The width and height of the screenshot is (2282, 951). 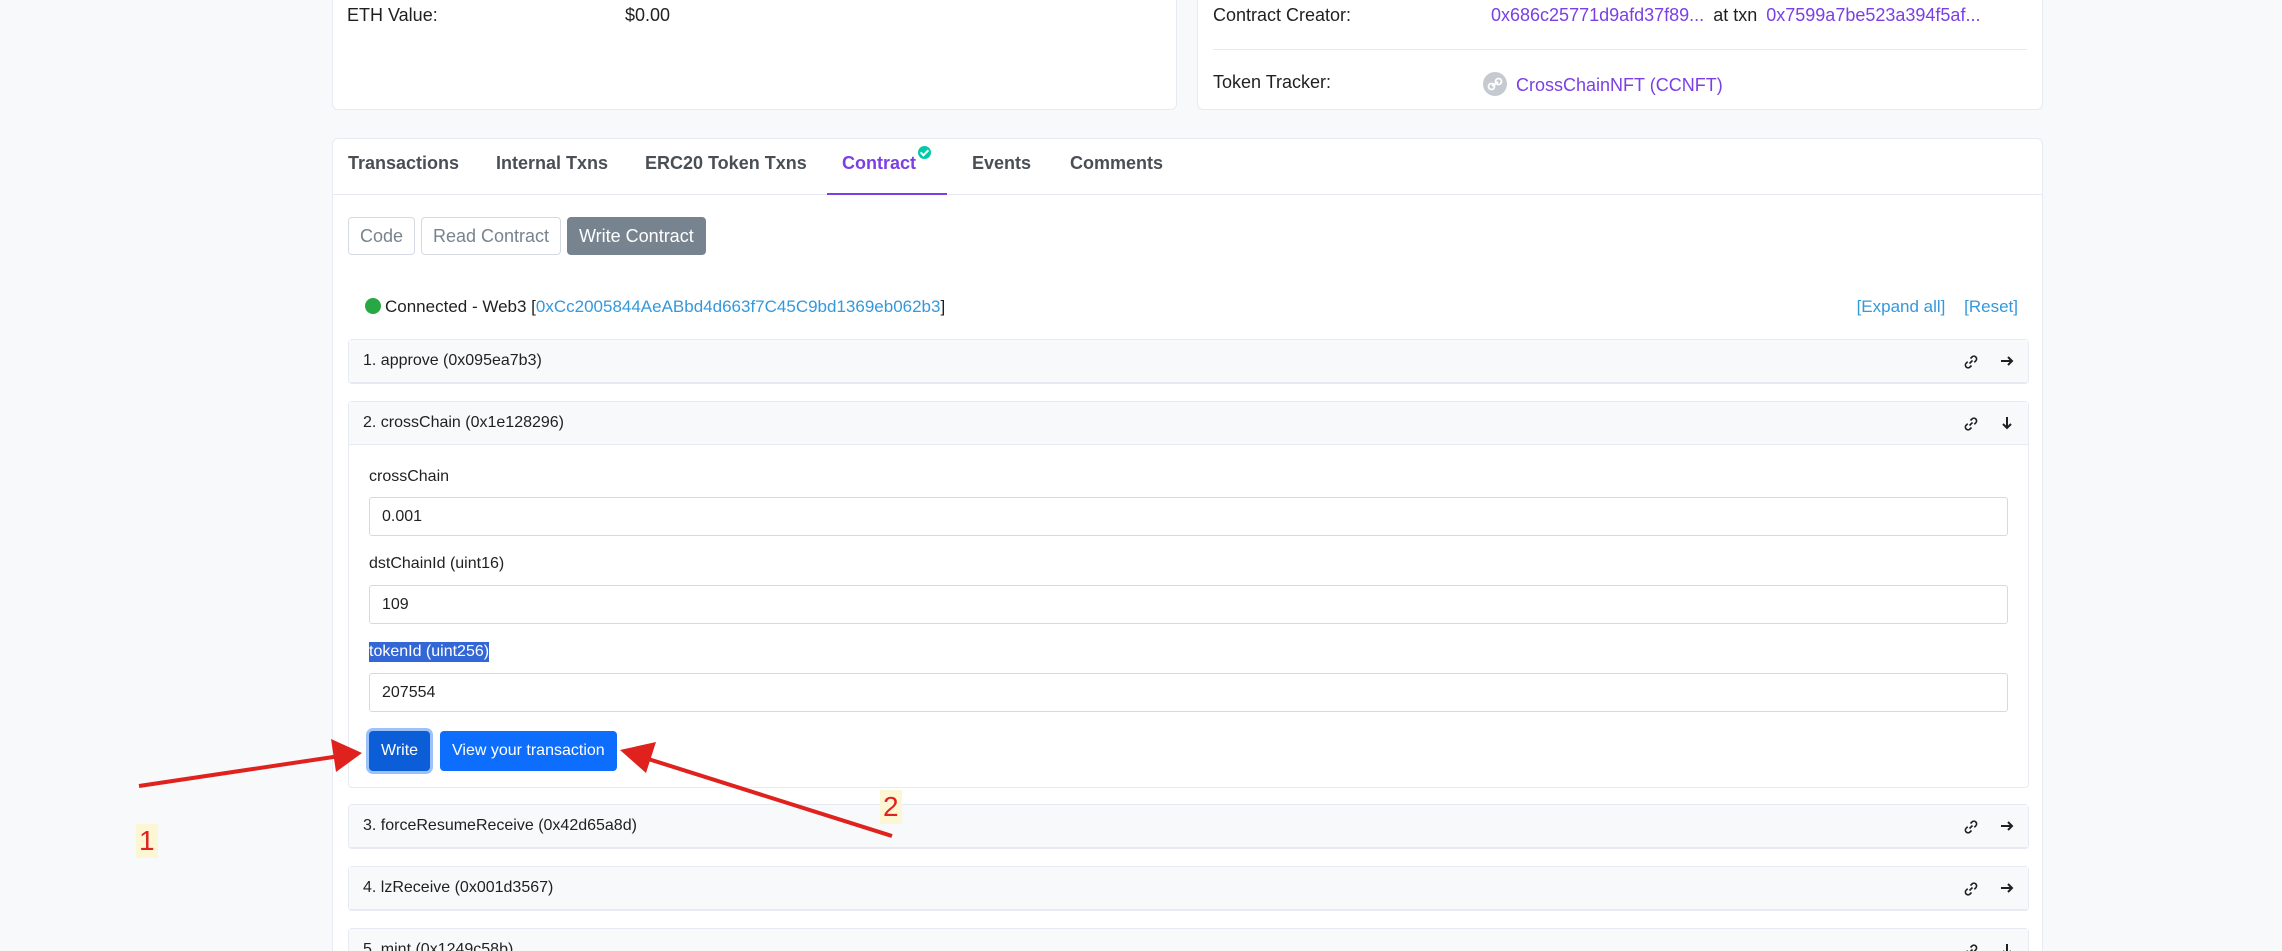 What do you see at coordinates (879, 163) in the screenshot?
I see `tab-contract-label: Contract` at bounding box center [879, 163].